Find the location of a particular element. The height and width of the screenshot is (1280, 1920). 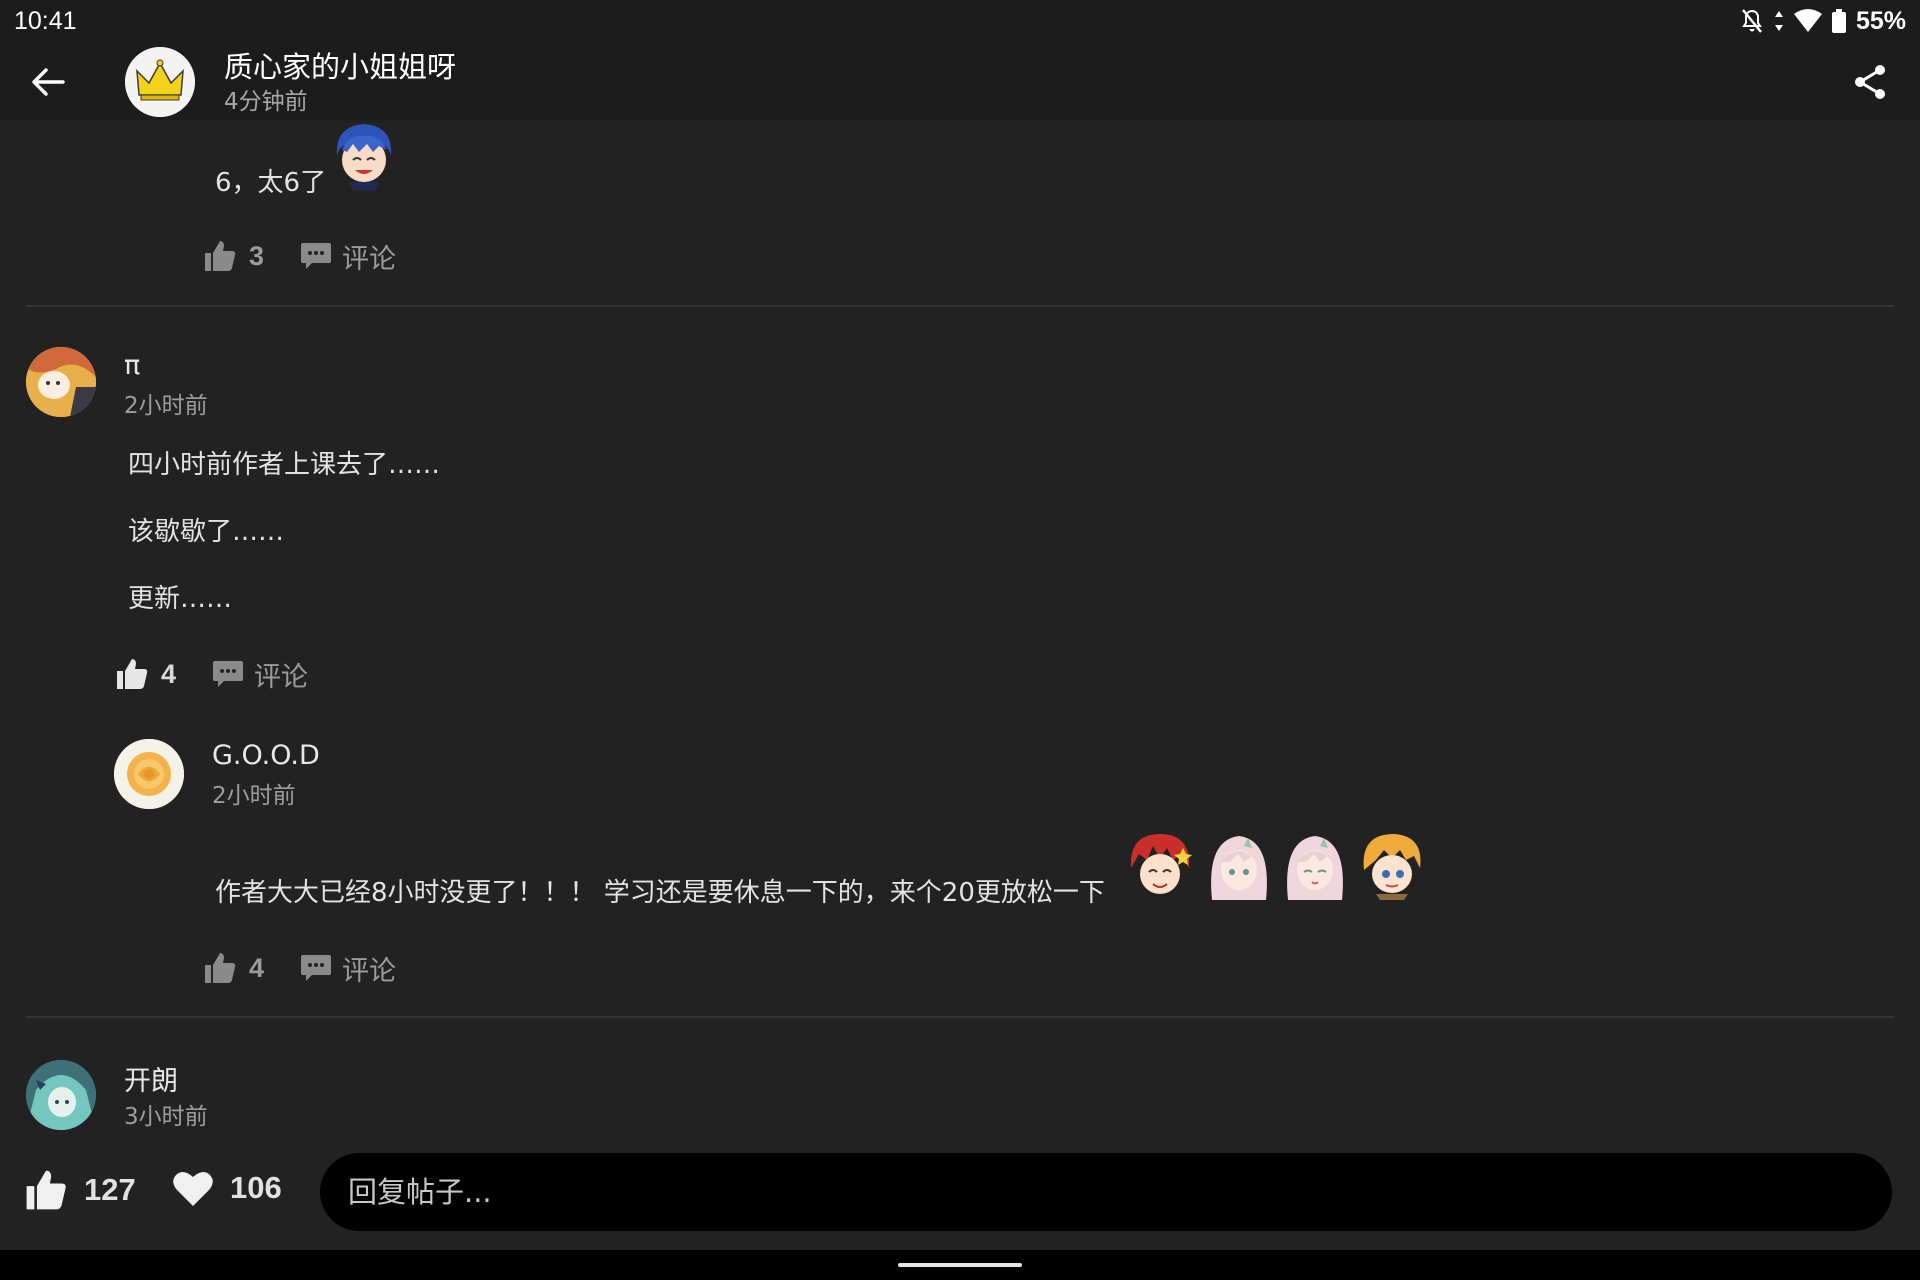

username: 开朗 is located at coordinates (151, 1078).